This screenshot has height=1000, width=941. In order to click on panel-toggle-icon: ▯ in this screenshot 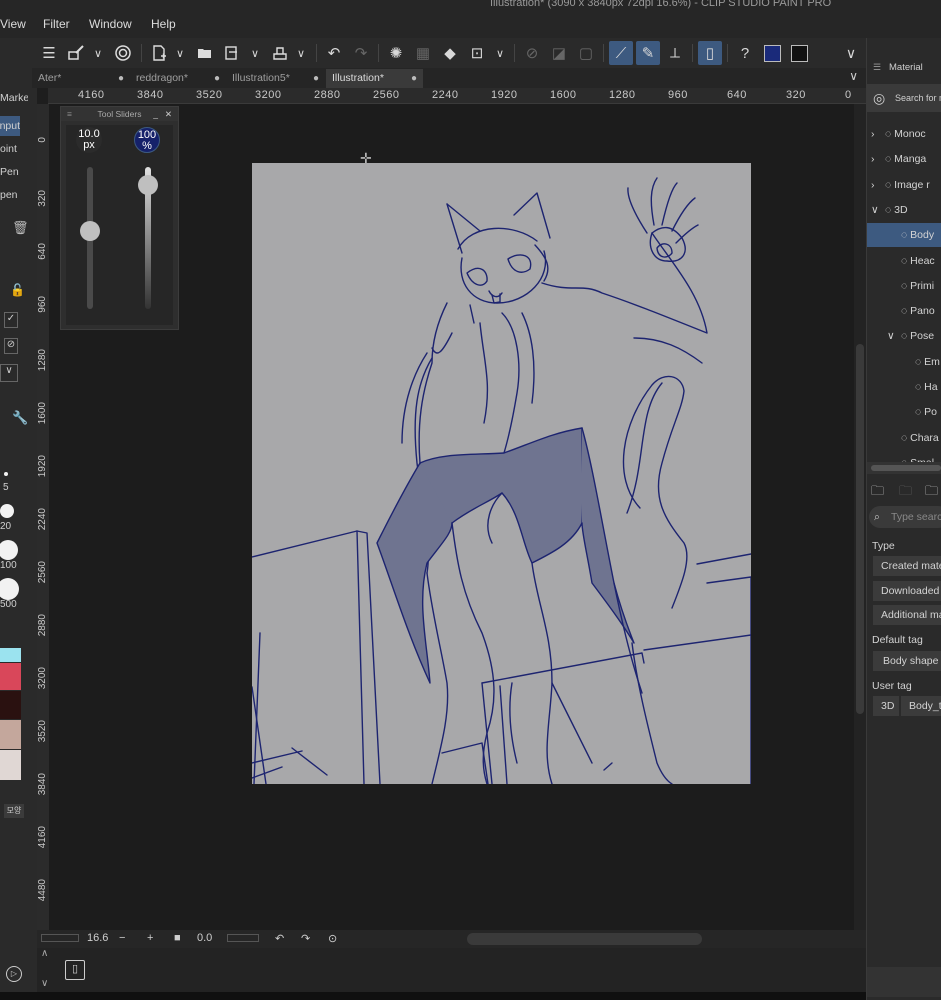, I will do `click(75, 970)`.